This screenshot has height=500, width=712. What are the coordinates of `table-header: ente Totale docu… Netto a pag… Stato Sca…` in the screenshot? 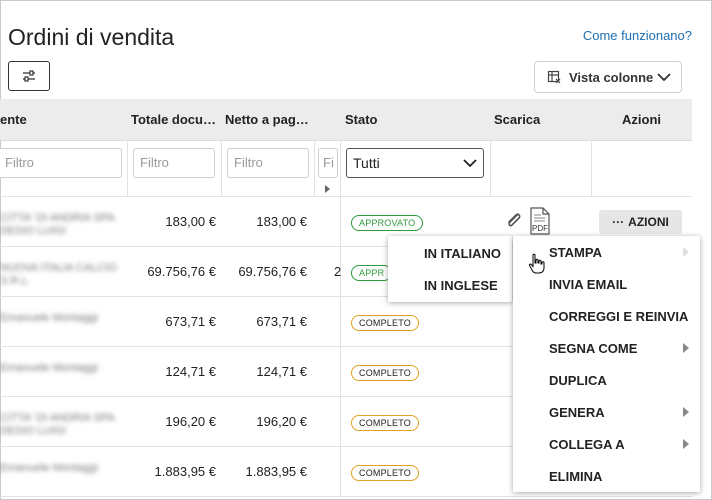 It's located at (346, 120).